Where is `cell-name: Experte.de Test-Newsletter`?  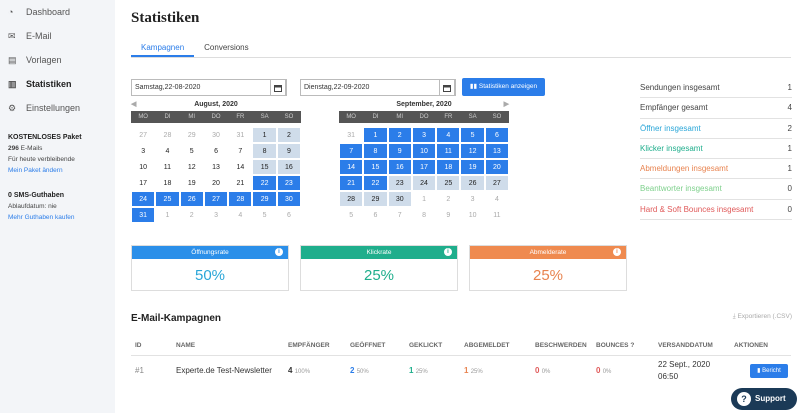
cell-name: Experte.de Test-Newsletter is located at coordinates (224, 371).